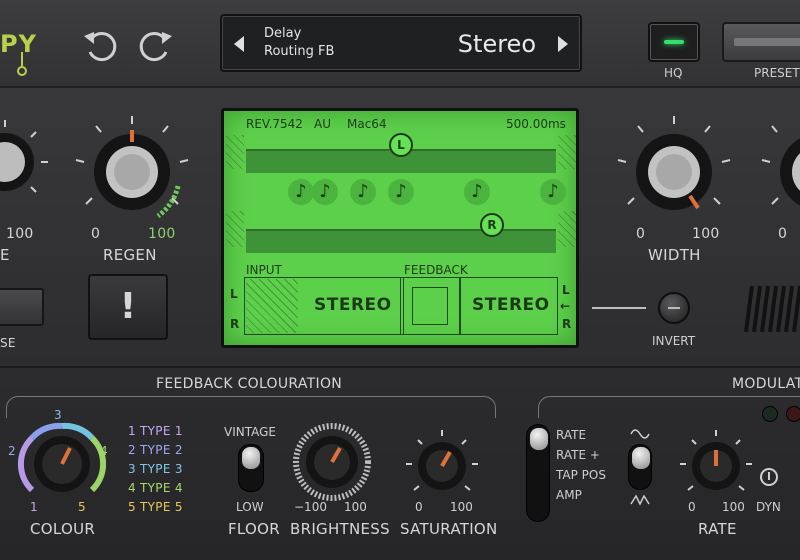 The height and width of the screenshot is (560, 800). I want to click on type-2-option: 2 TYPE 2, so click(155, 450).